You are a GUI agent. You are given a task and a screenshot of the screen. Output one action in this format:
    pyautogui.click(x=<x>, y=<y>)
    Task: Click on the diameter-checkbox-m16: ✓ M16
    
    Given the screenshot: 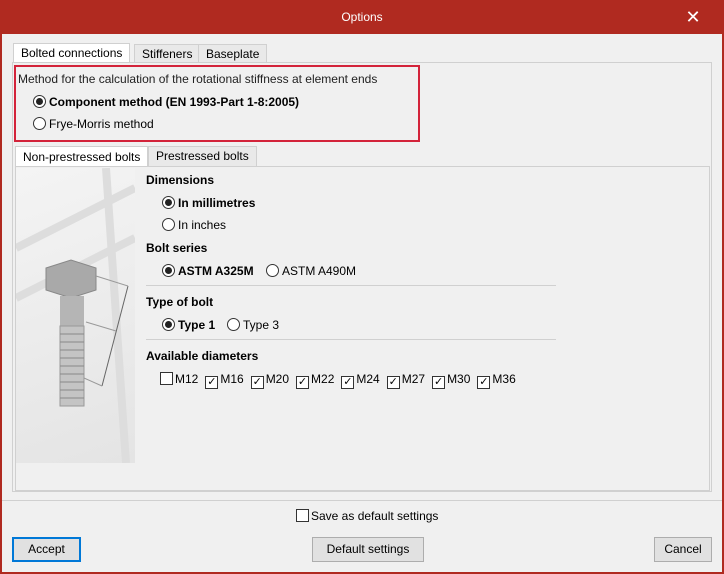 What is the action you would take?
    pyautogui.click(x=224, y=380)
    